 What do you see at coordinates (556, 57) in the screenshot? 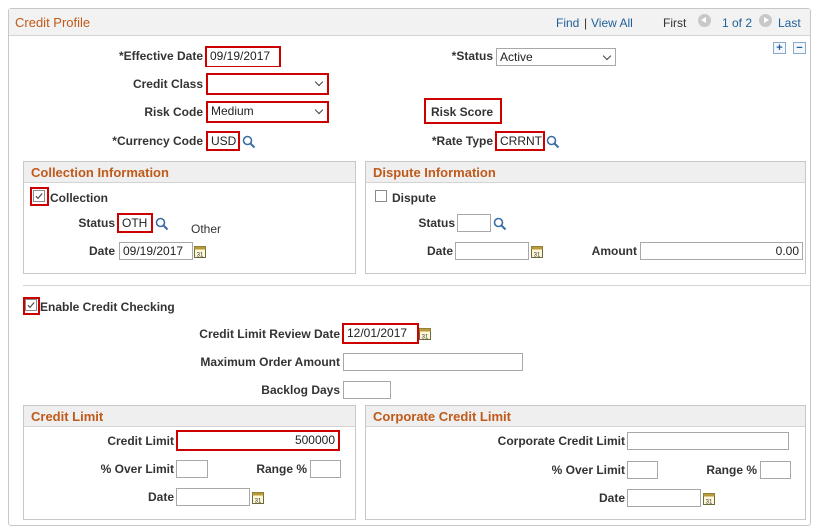
I see `status-select: Active` at bounding box center [556, 57].